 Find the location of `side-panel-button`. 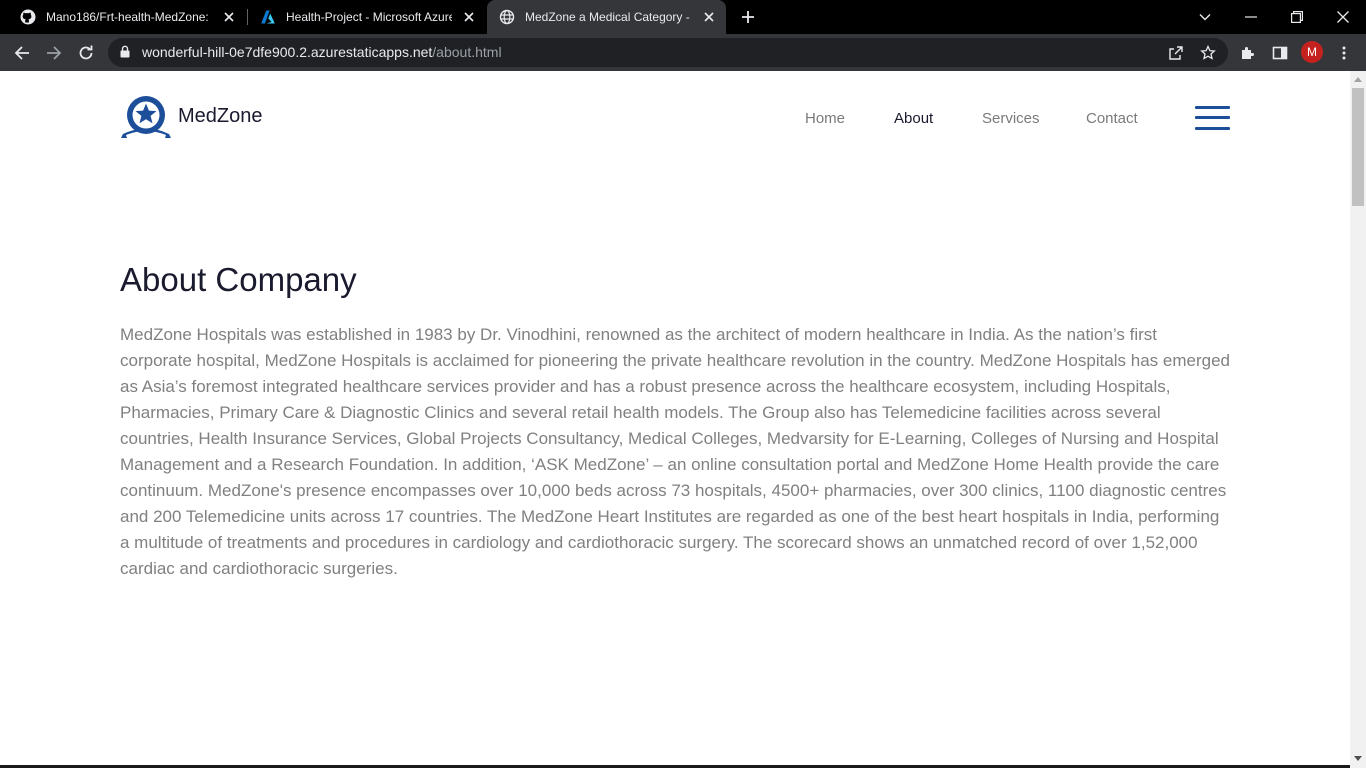

side-panel-button is located at coordinates (1280, 53).